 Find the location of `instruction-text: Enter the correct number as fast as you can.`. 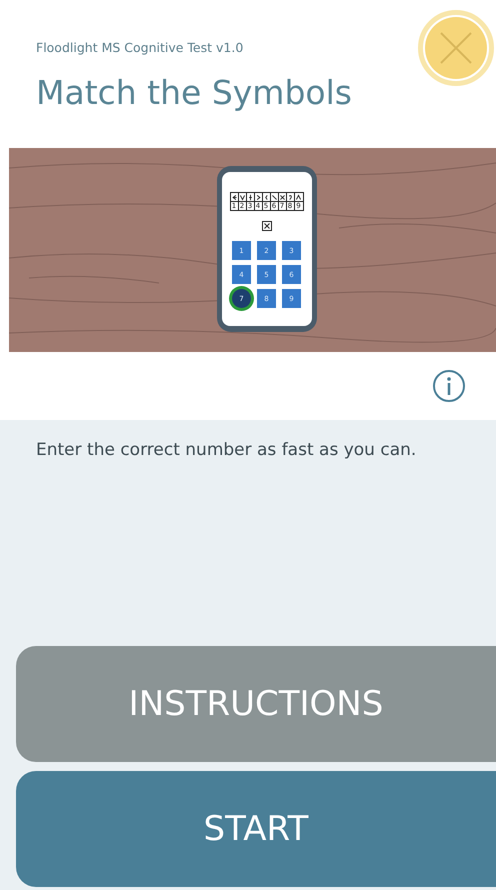

instruction-text: Enter the correct number as fast as you can. is located at coordinates (227, 451).